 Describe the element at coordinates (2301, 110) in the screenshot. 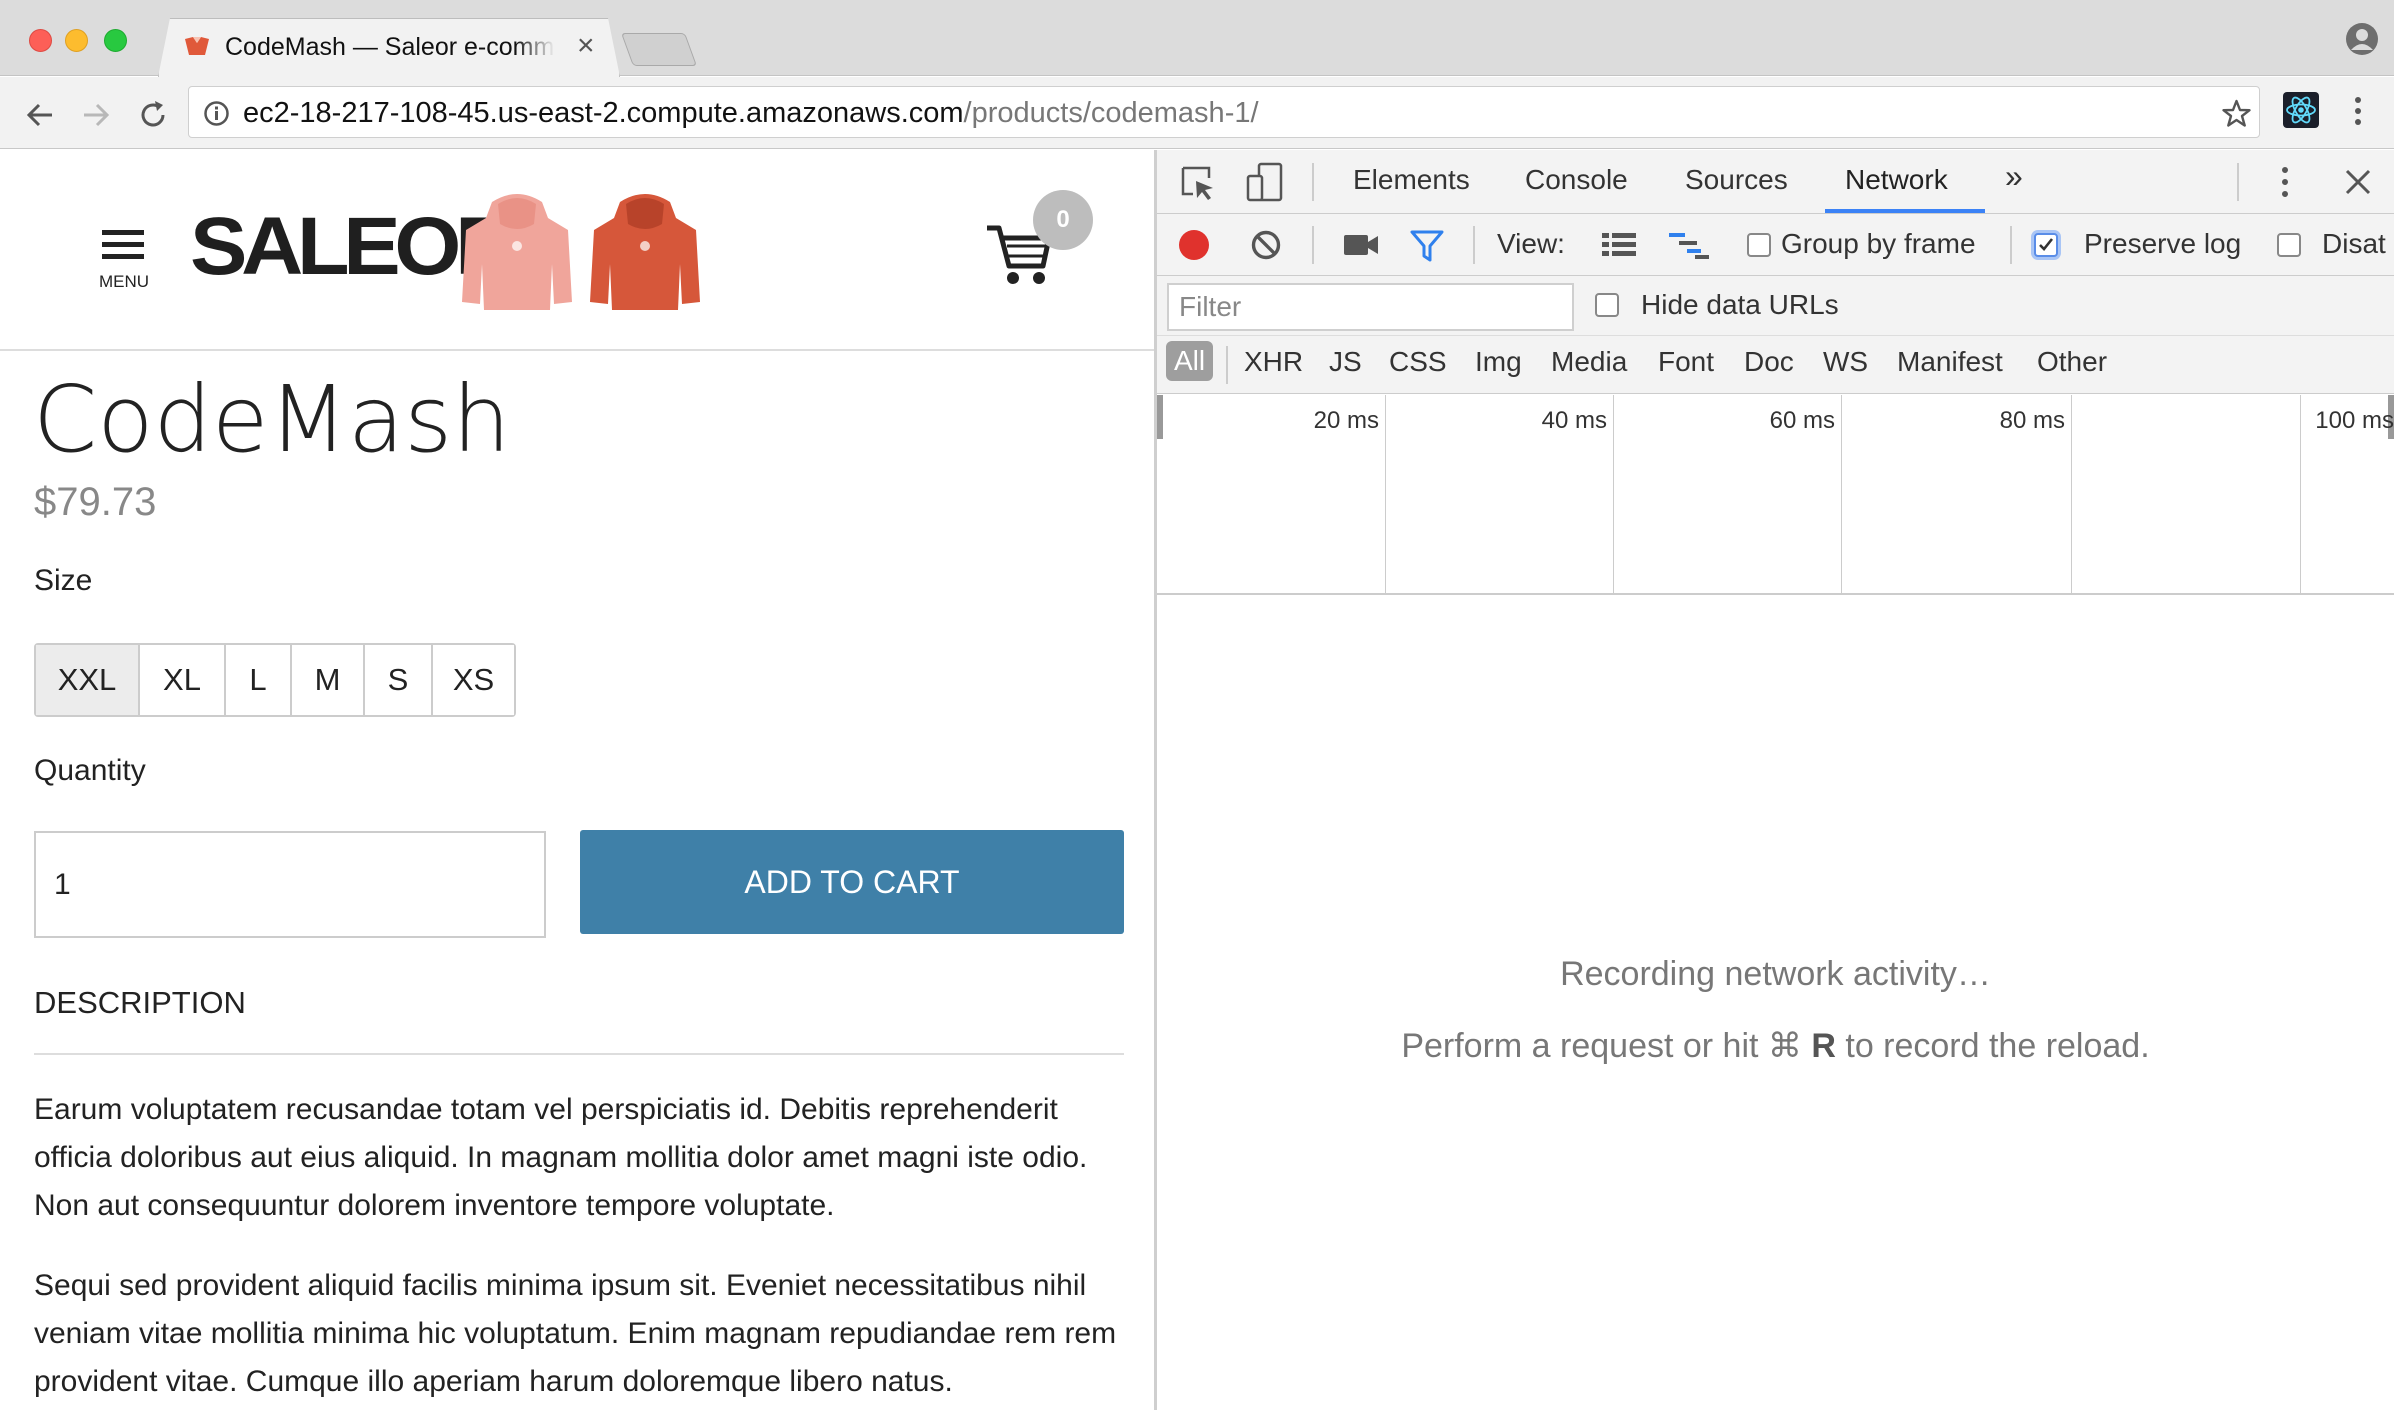

I see `react-devtools-extension-icon` at that location.